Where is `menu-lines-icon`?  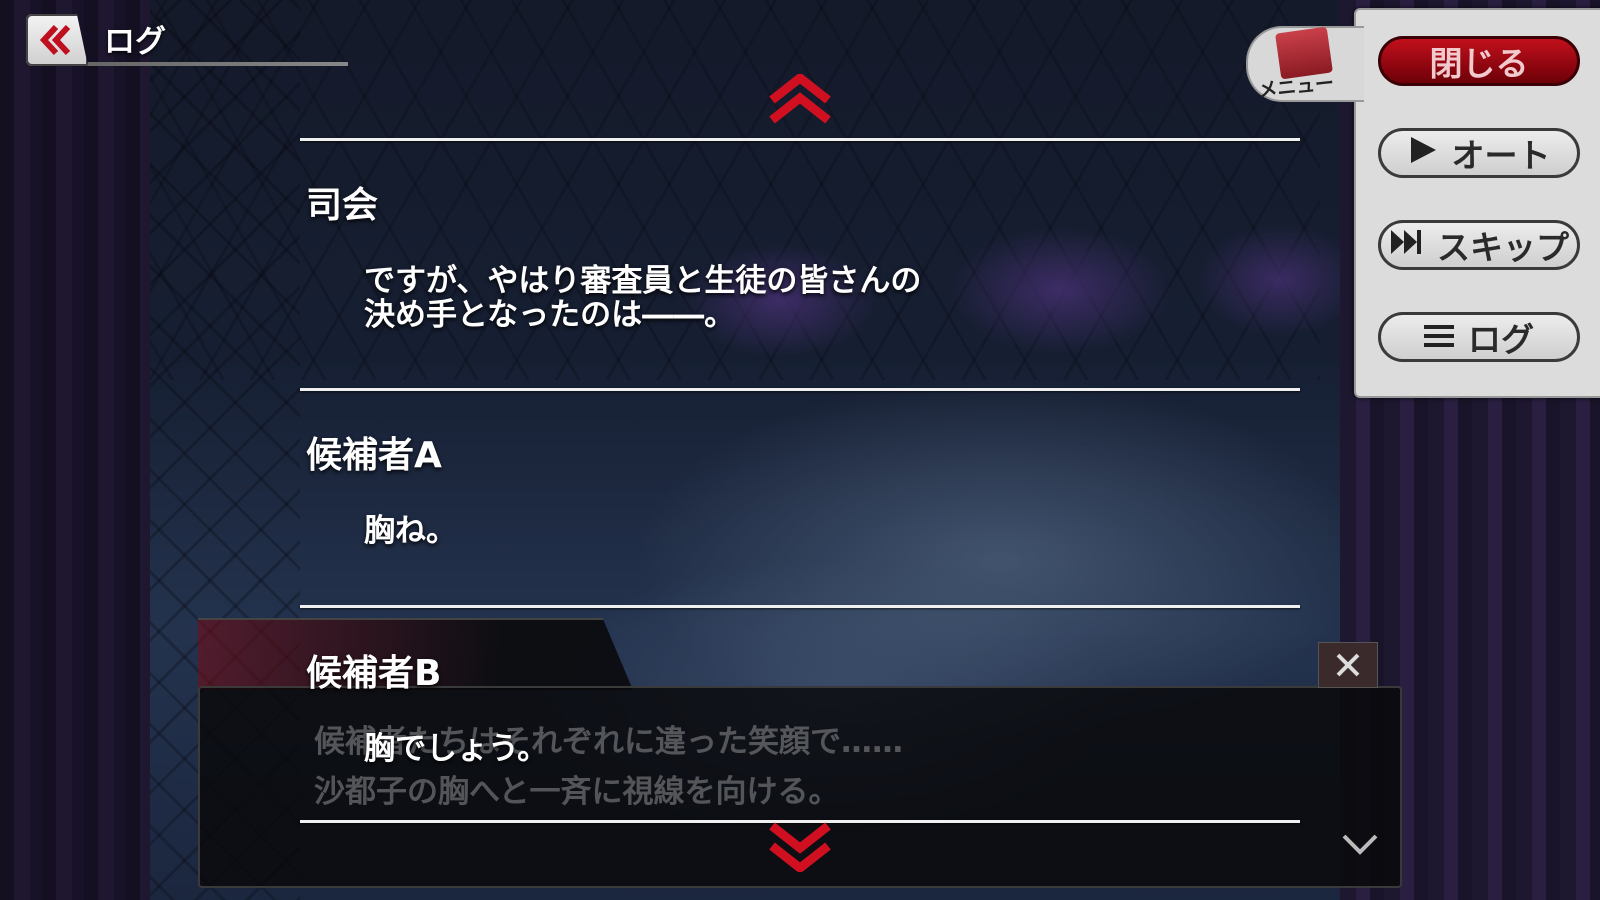
menu-lines-icon is located at coordinates (1439, 337).